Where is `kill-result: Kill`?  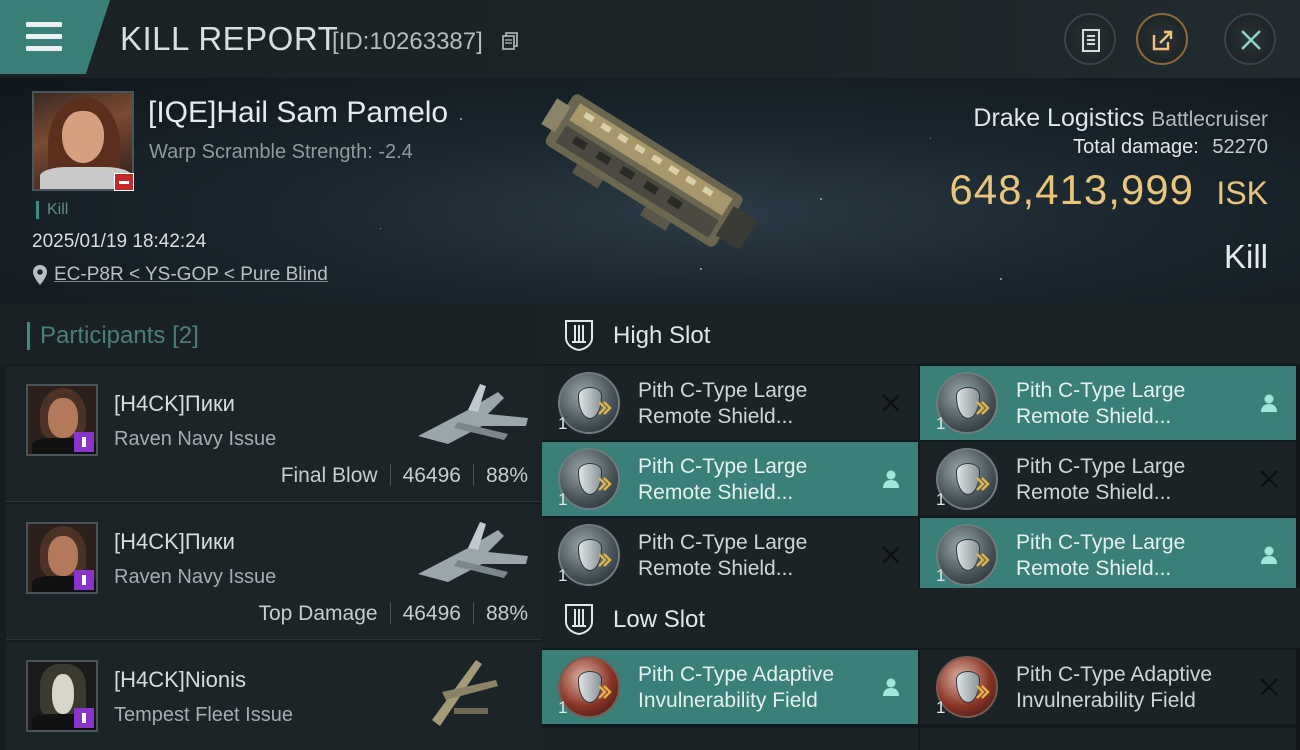 kill-result: Kill is located at coordinates (1245, 256).